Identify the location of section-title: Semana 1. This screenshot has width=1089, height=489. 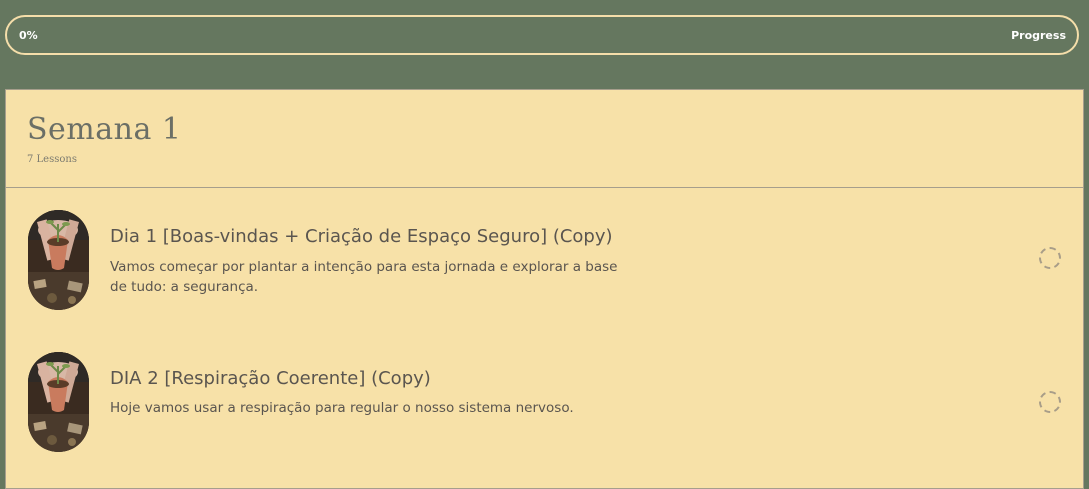
(104, 129).